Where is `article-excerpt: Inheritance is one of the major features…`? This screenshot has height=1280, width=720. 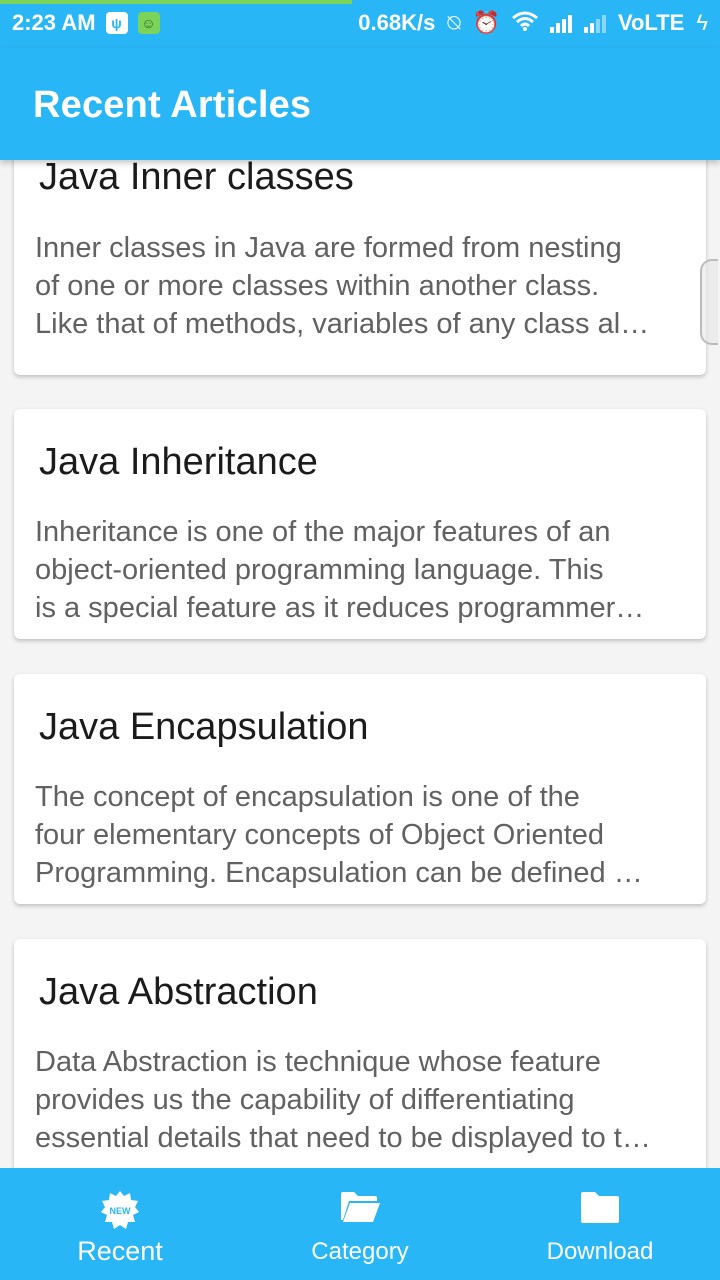
article-excerpt: Inheritance is one of the major features… is located at coordinates (340, 570).